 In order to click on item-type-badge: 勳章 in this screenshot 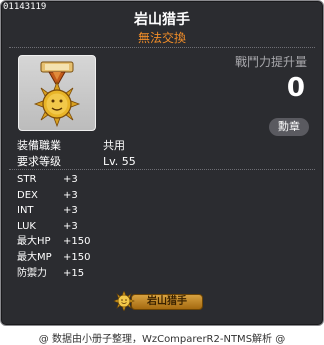, I will do `click(289, 127)`.